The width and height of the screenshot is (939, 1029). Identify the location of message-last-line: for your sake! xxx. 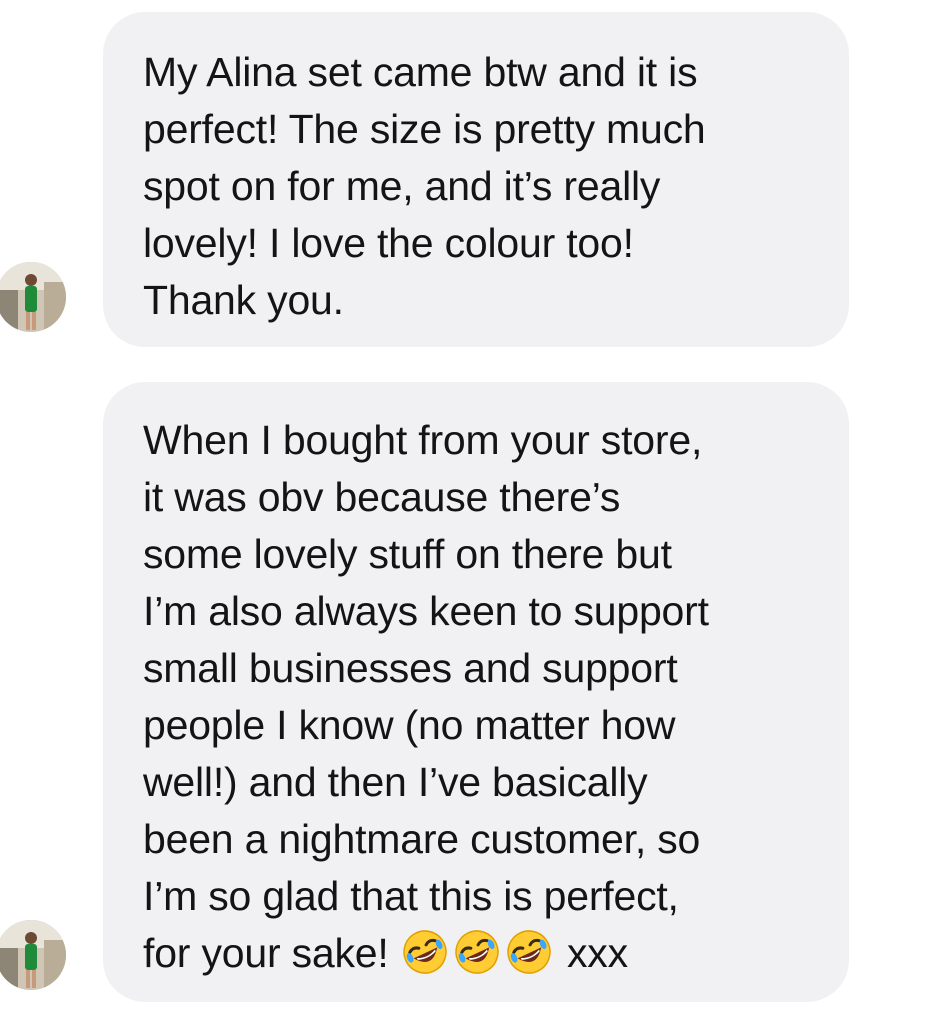
(481, 953).